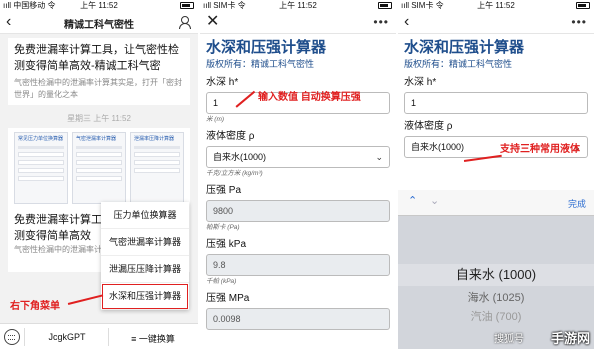 Image resolution: width=594 pixels, height=349 pixels. I want to click on menu-one-click-convert: ≡ 一键换算, so click(153, 338).